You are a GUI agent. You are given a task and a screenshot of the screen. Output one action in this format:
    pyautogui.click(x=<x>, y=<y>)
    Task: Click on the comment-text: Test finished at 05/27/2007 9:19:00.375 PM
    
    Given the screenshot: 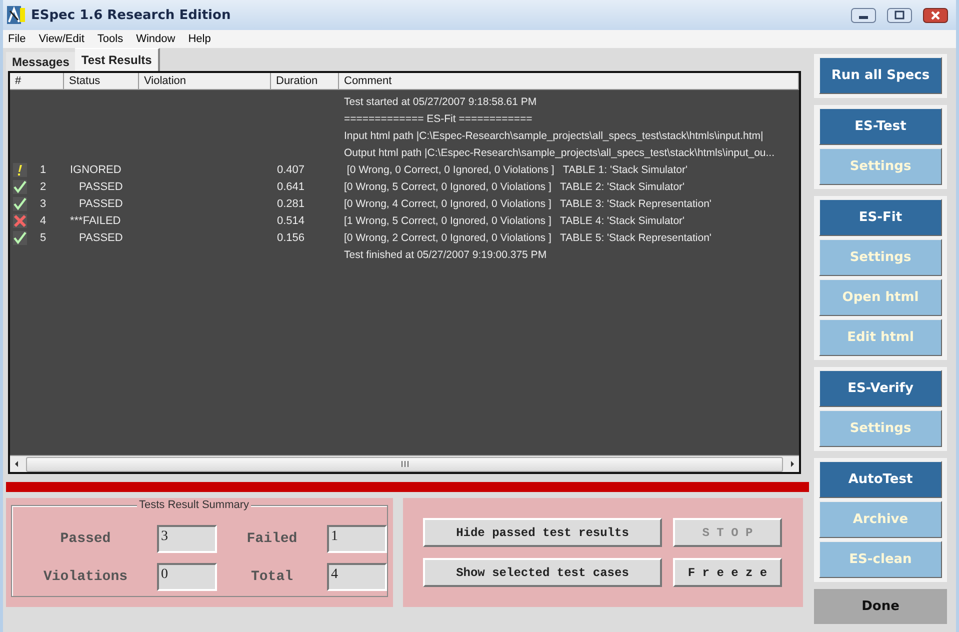 What is the action you would take?
    pyautogui.click(x=445, y=254)
    